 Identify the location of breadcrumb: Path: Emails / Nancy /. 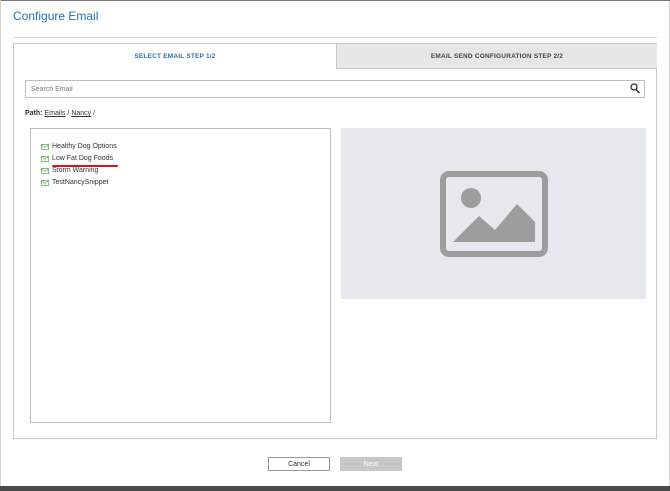
(60, 113).